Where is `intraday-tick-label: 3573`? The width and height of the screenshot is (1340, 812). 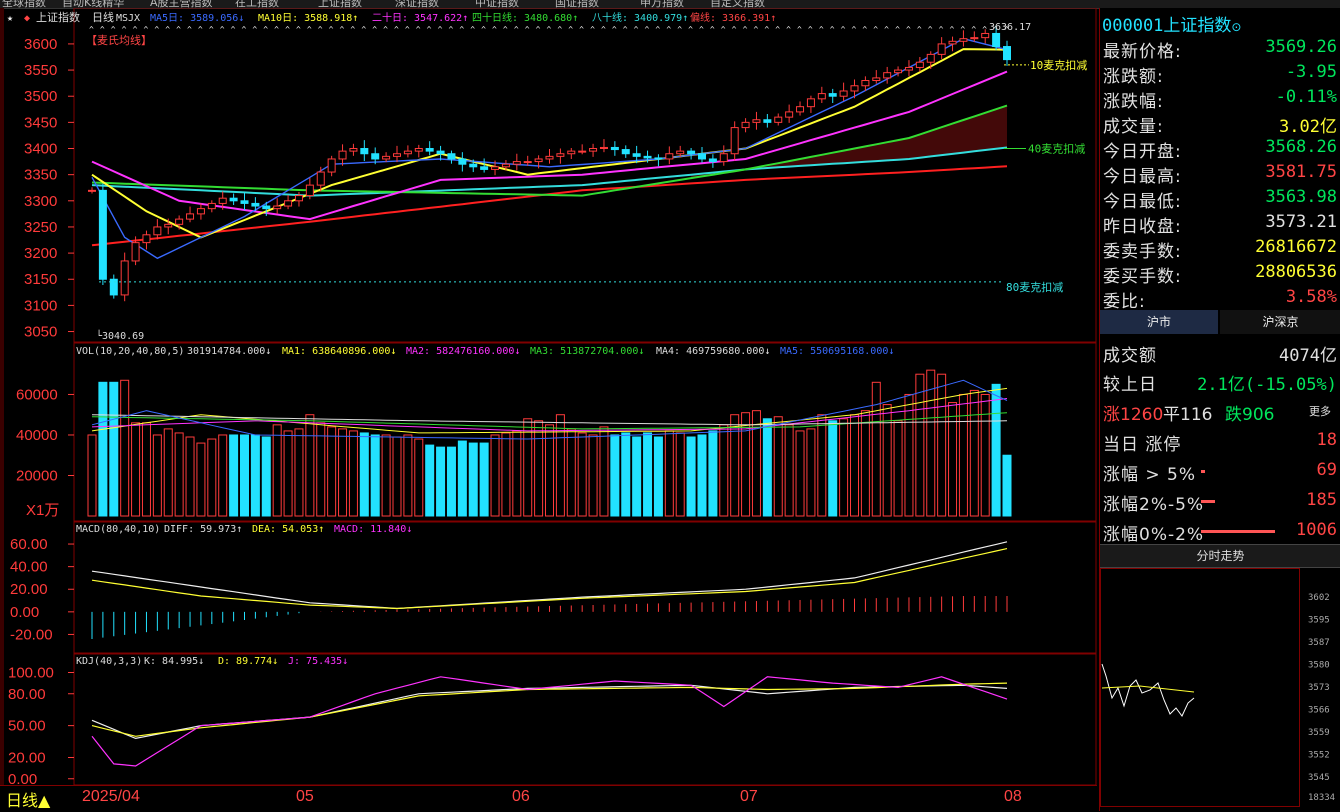 intraday-tick-label: 3573 is located at coordinates (1319, 688).